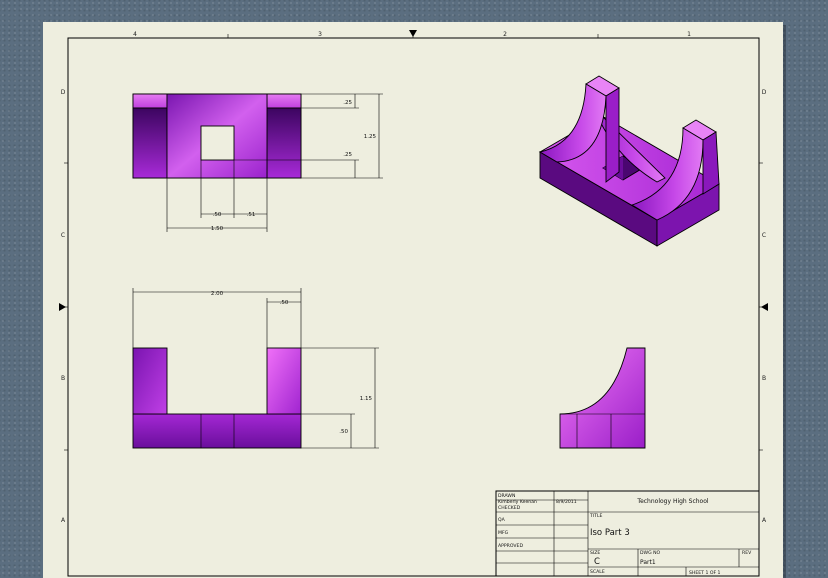 This screenshot has width=828, height=578. What do you see at coordinates (217, 215) in the screenshot?
I see `dim-front-hole-width: .50` at bounding box center [217, 215].